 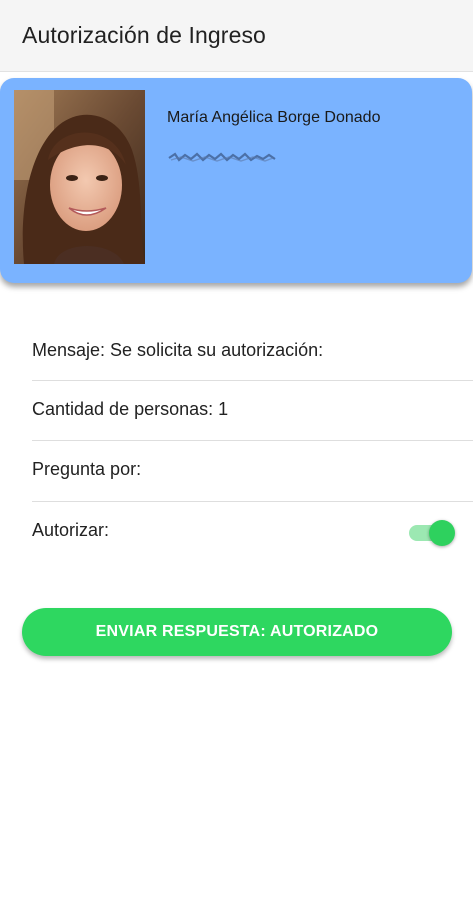 What do you see at coordinates (274, 117) in the screenshot?
I see `visitor-name: María Angélica Borge Donado` at bounding box center [274, 117].